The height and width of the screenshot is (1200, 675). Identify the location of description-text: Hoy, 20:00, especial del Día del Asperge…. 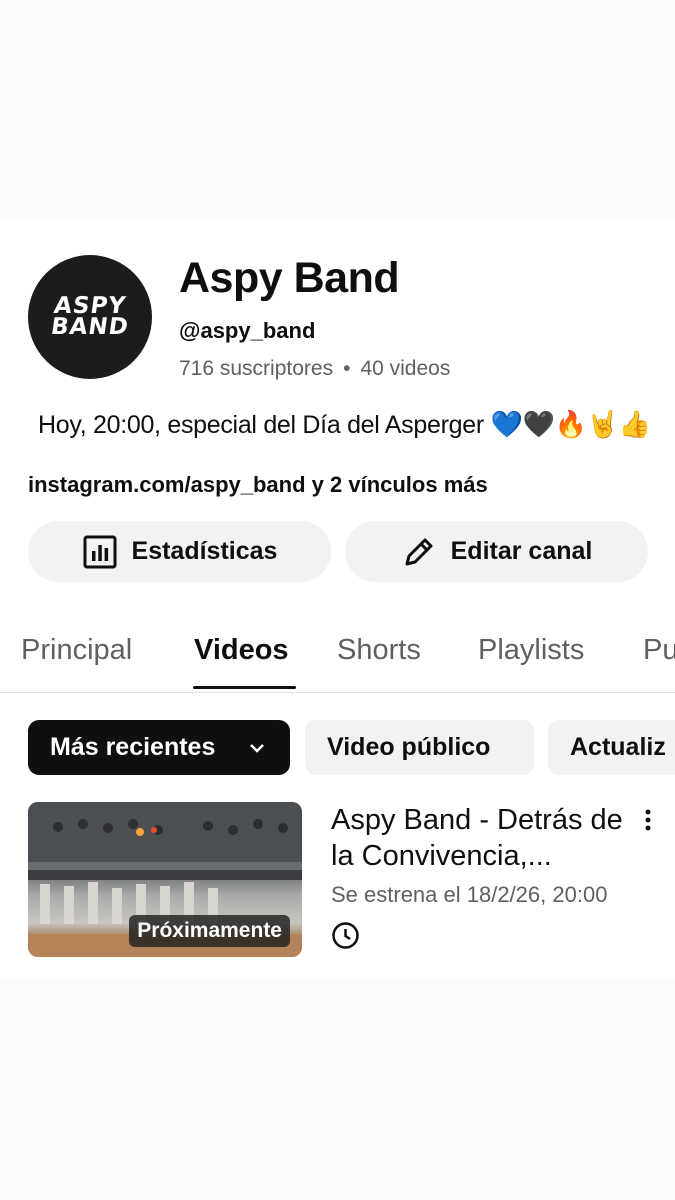
(261, 425).